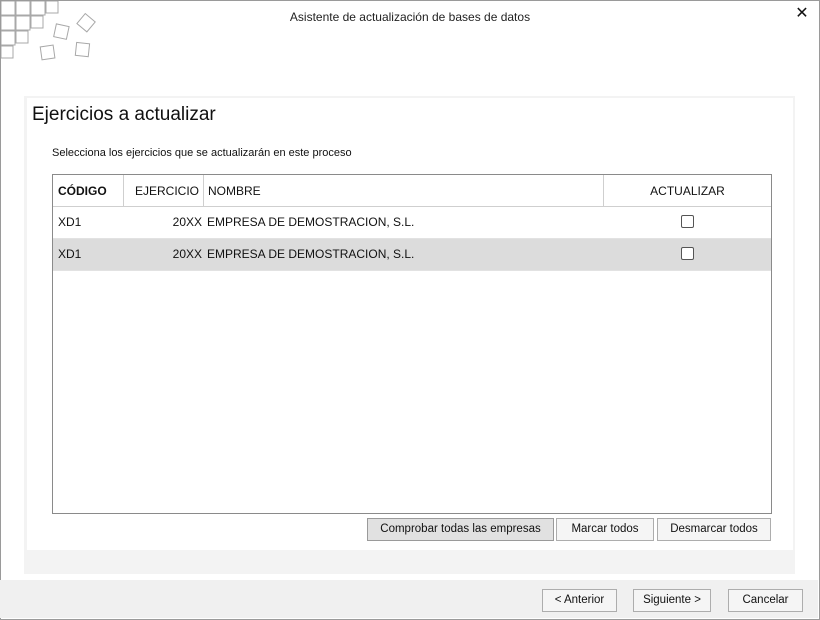  I want to click on close-icon: ✕, so click(802, 14).